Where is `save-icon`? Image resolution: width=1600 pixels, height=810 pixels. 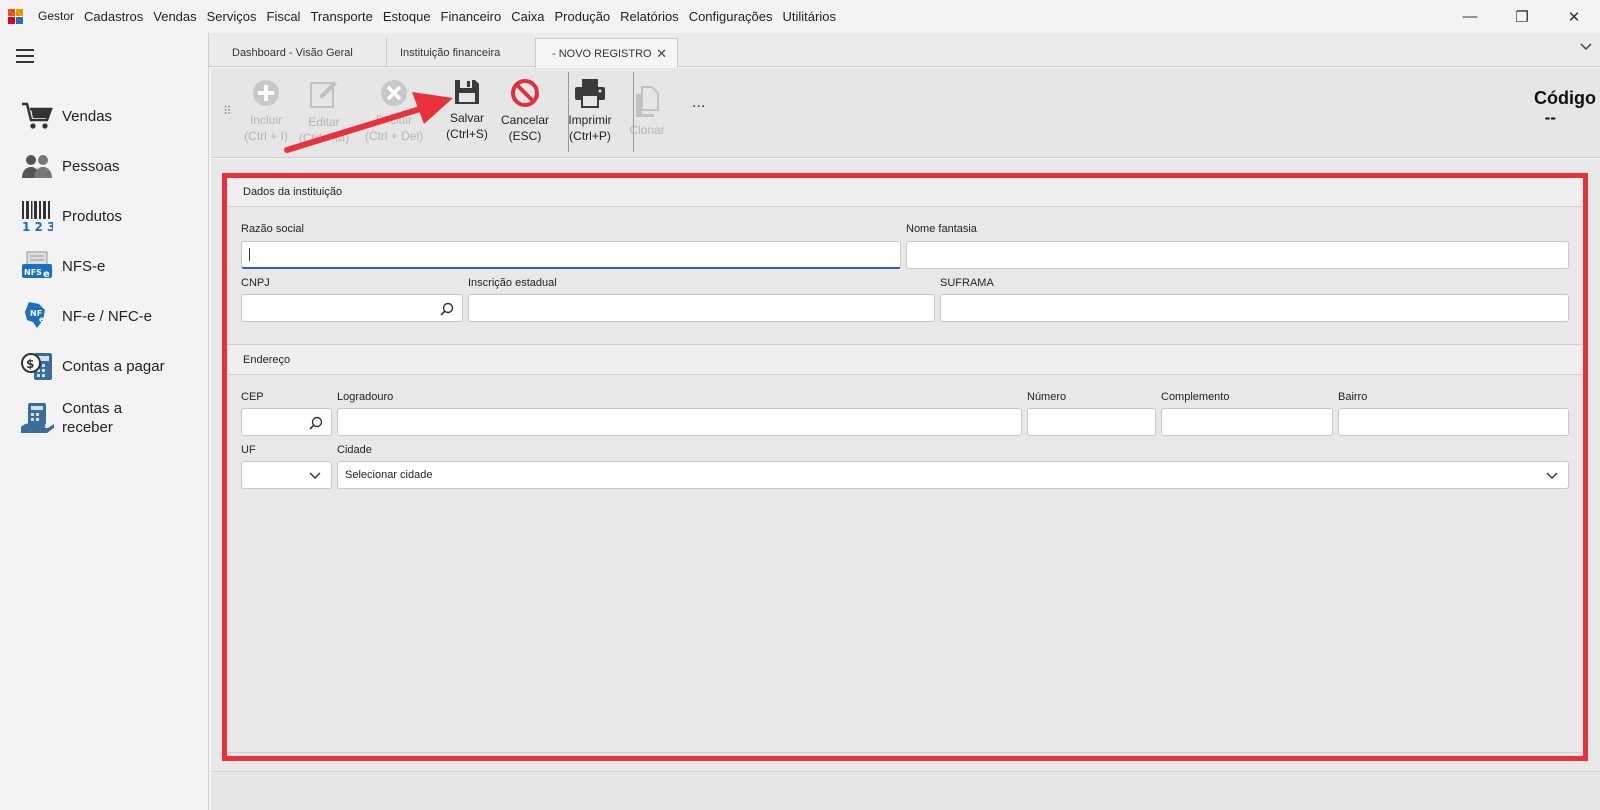 save-icon is located at coordinates (467, 92).